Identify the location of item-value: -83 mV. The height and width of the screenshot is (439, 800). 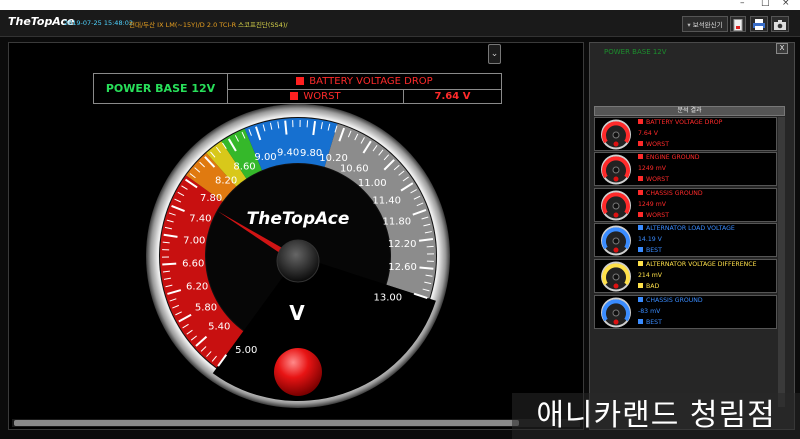
(649, 311).